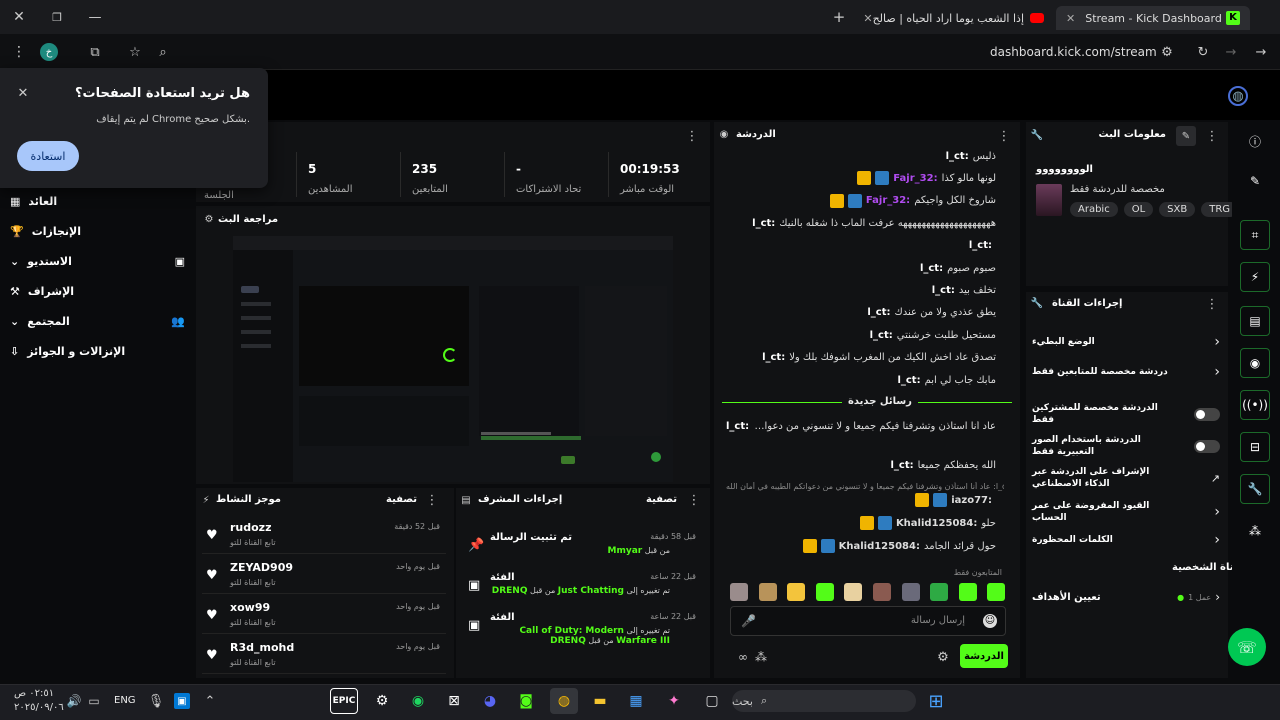 Image resolution: width=1280 pixels, height=720 pixels. Describe the element at coordinates (34, 693) in the screenshot. I see `clock-time: ٠٢:٥١ ص` at that location.